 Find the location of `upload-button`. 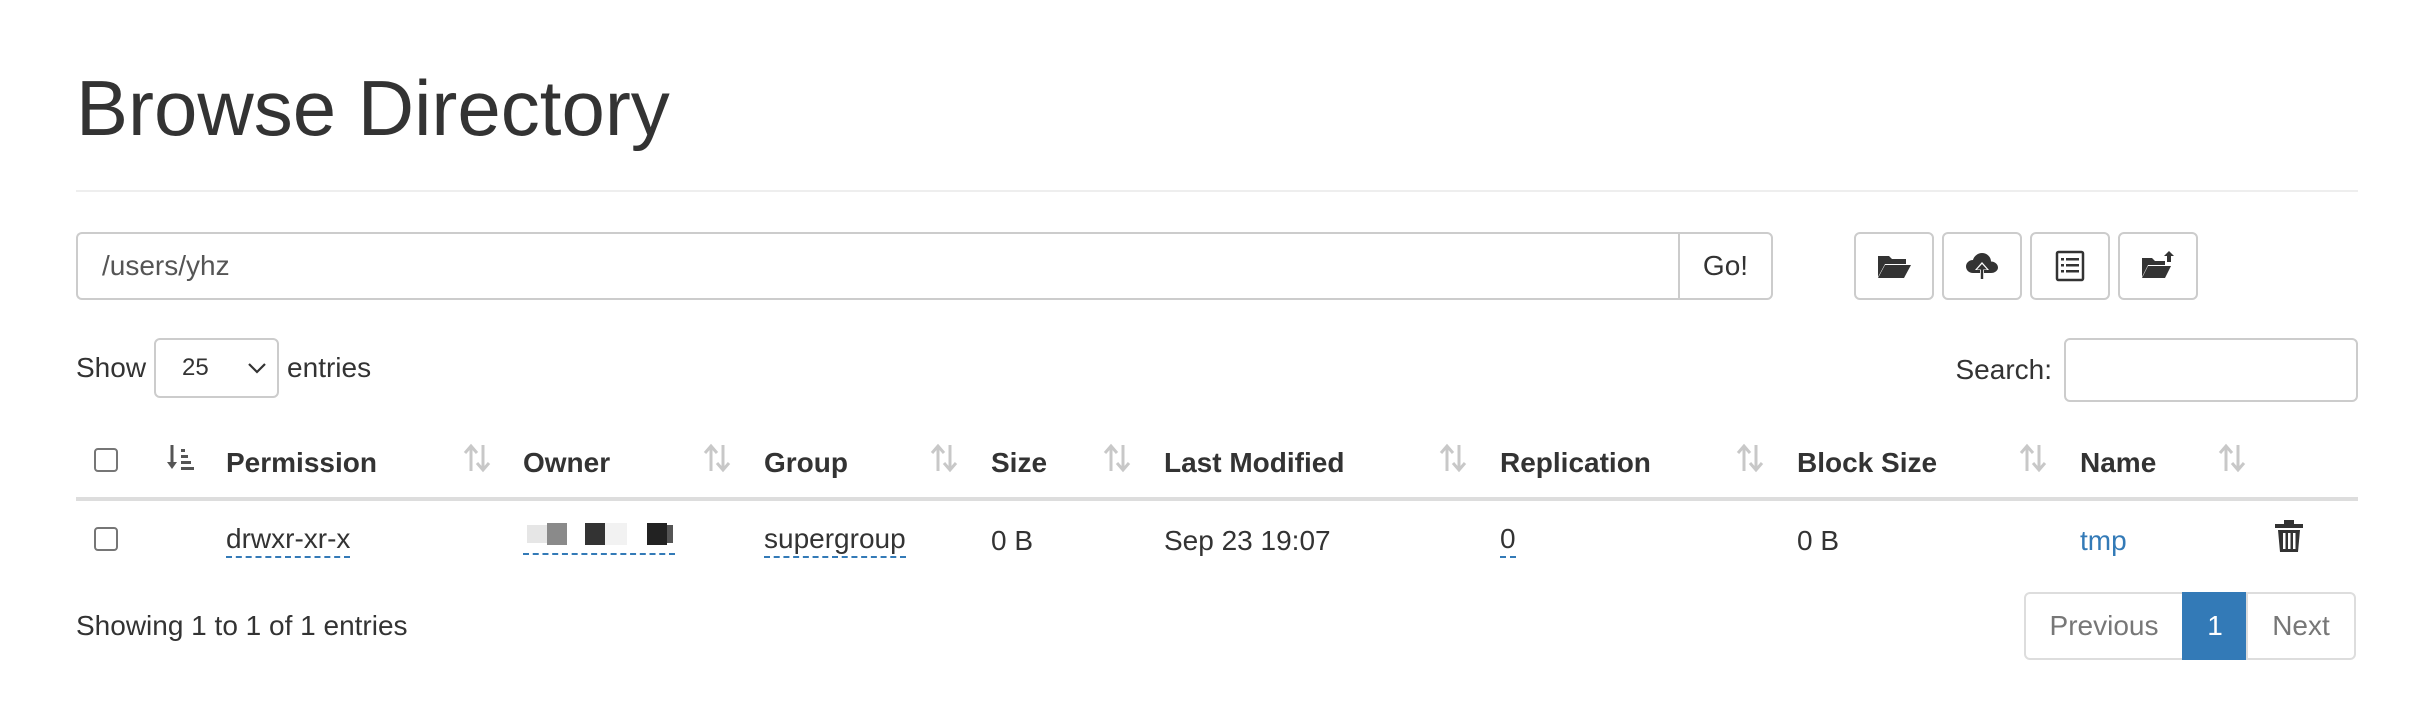

upload-button is located at coordinates (1982, 266).